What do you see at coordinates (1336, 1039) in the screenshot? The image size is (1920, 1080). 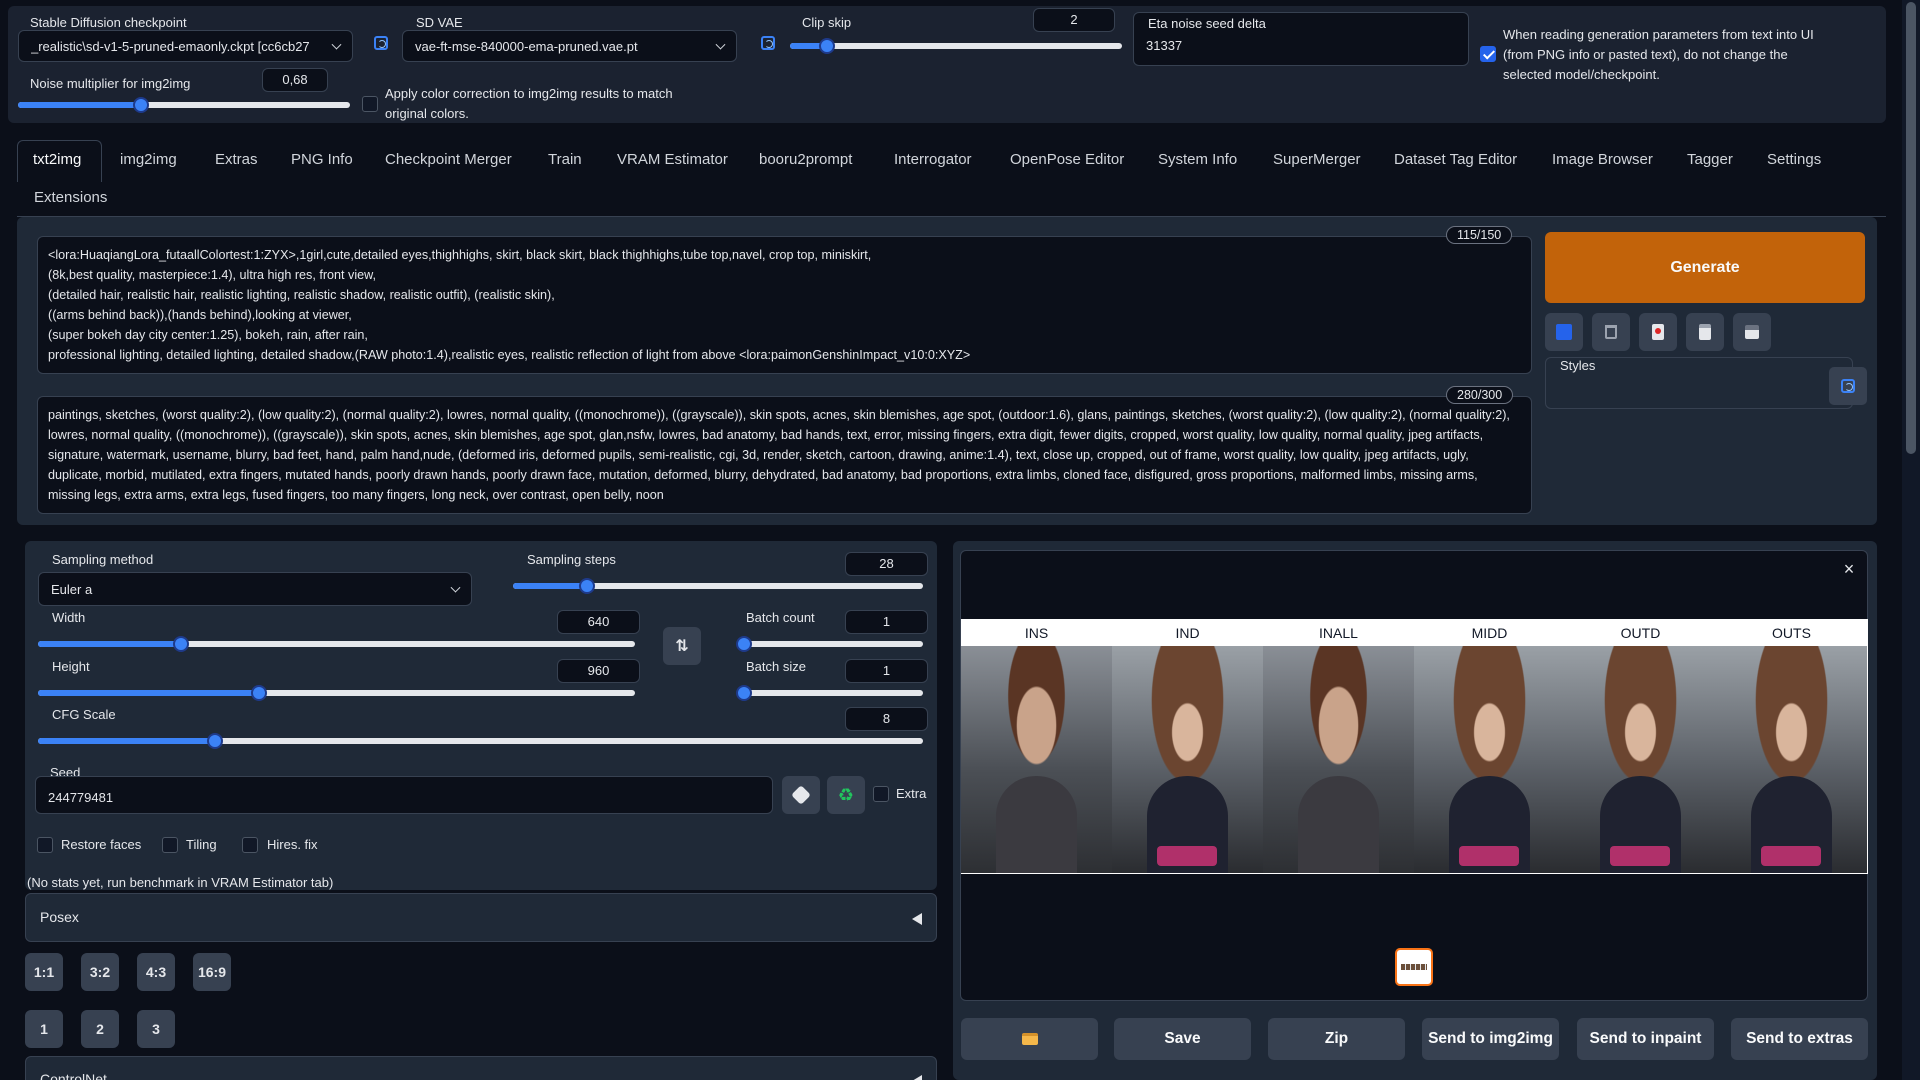 I see `zip-button: Zip` at bounding box center [1336, 1039].